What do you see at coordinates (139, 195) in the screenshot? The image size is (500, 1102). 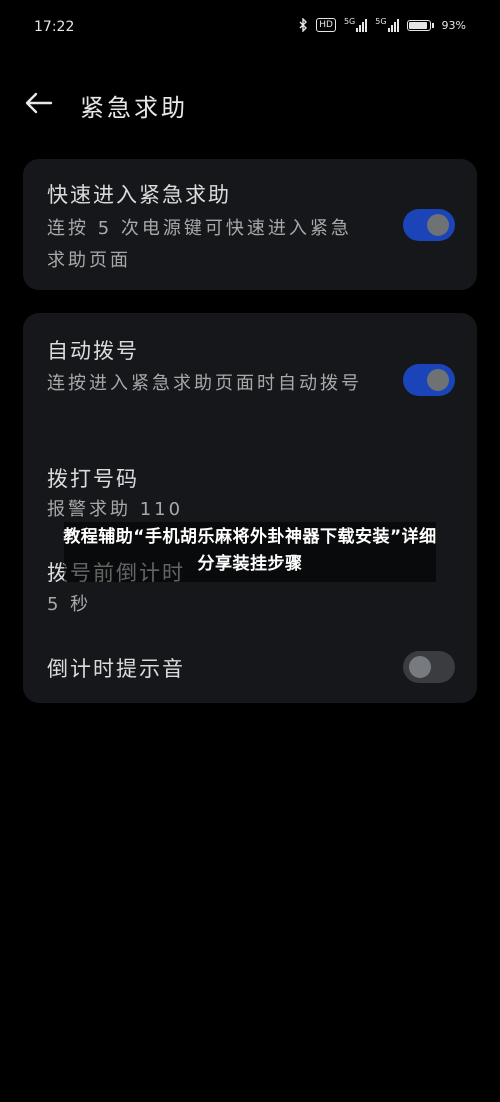 I see `setting-title: 快速进入紧急求助` at bounding box center [139, 195].